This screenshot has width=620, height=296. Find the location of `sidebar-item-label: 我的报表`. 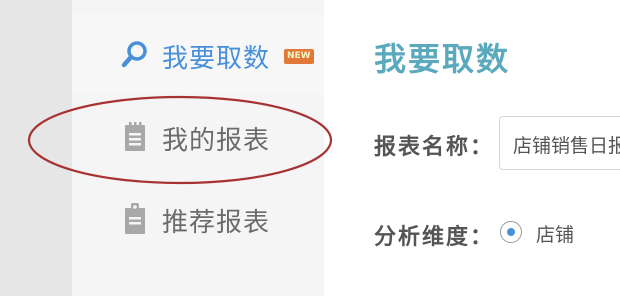

sidebar-item-label: 我的报表 is located at coordinates (216, 141).